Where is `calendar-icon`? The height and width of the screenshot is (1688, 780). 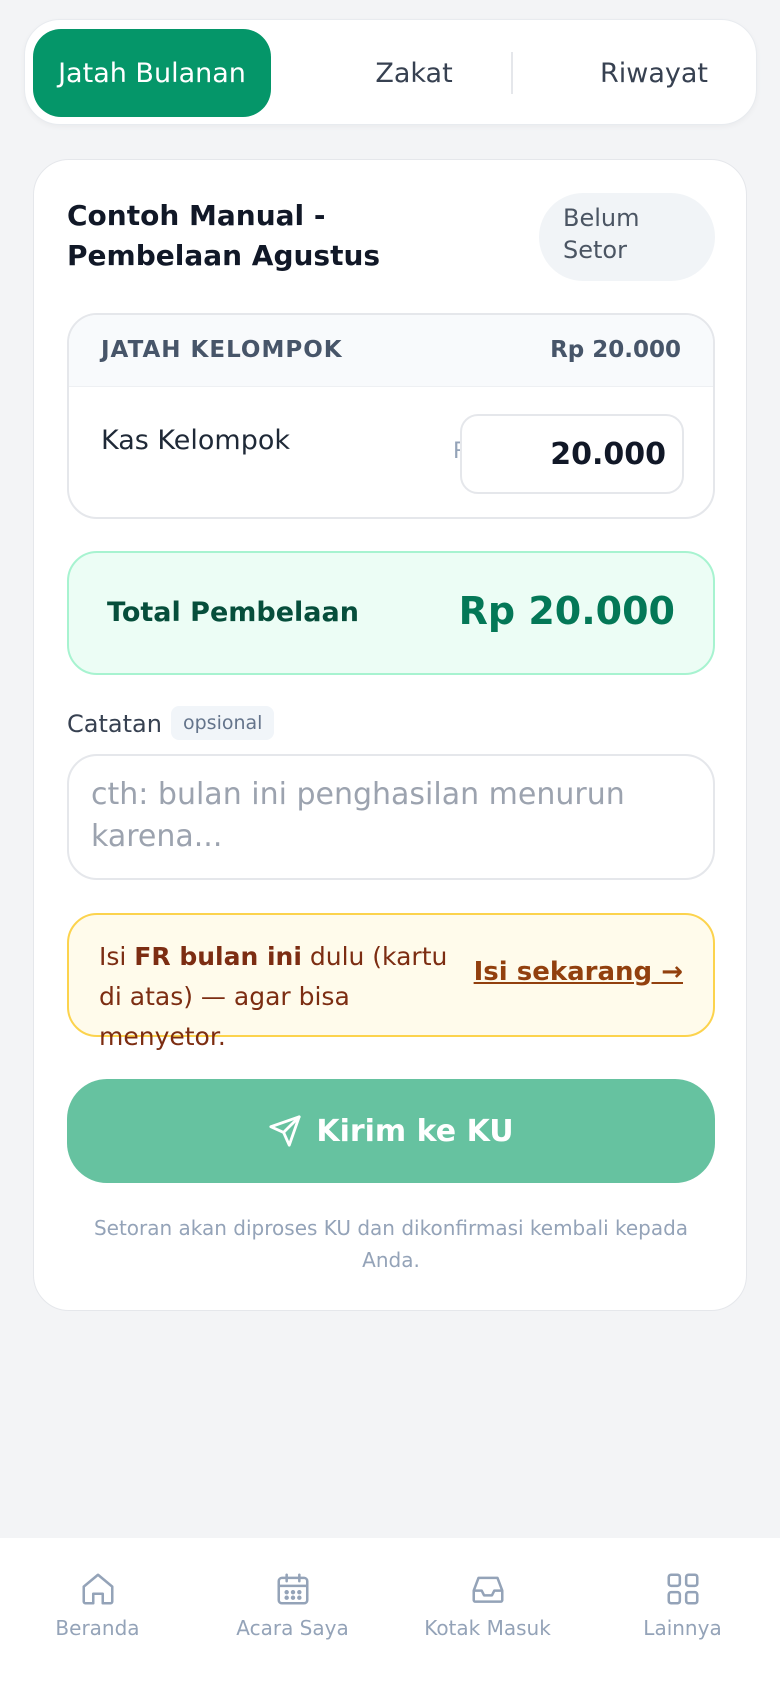
calendar-icon is located at coordinates (292, 1589).